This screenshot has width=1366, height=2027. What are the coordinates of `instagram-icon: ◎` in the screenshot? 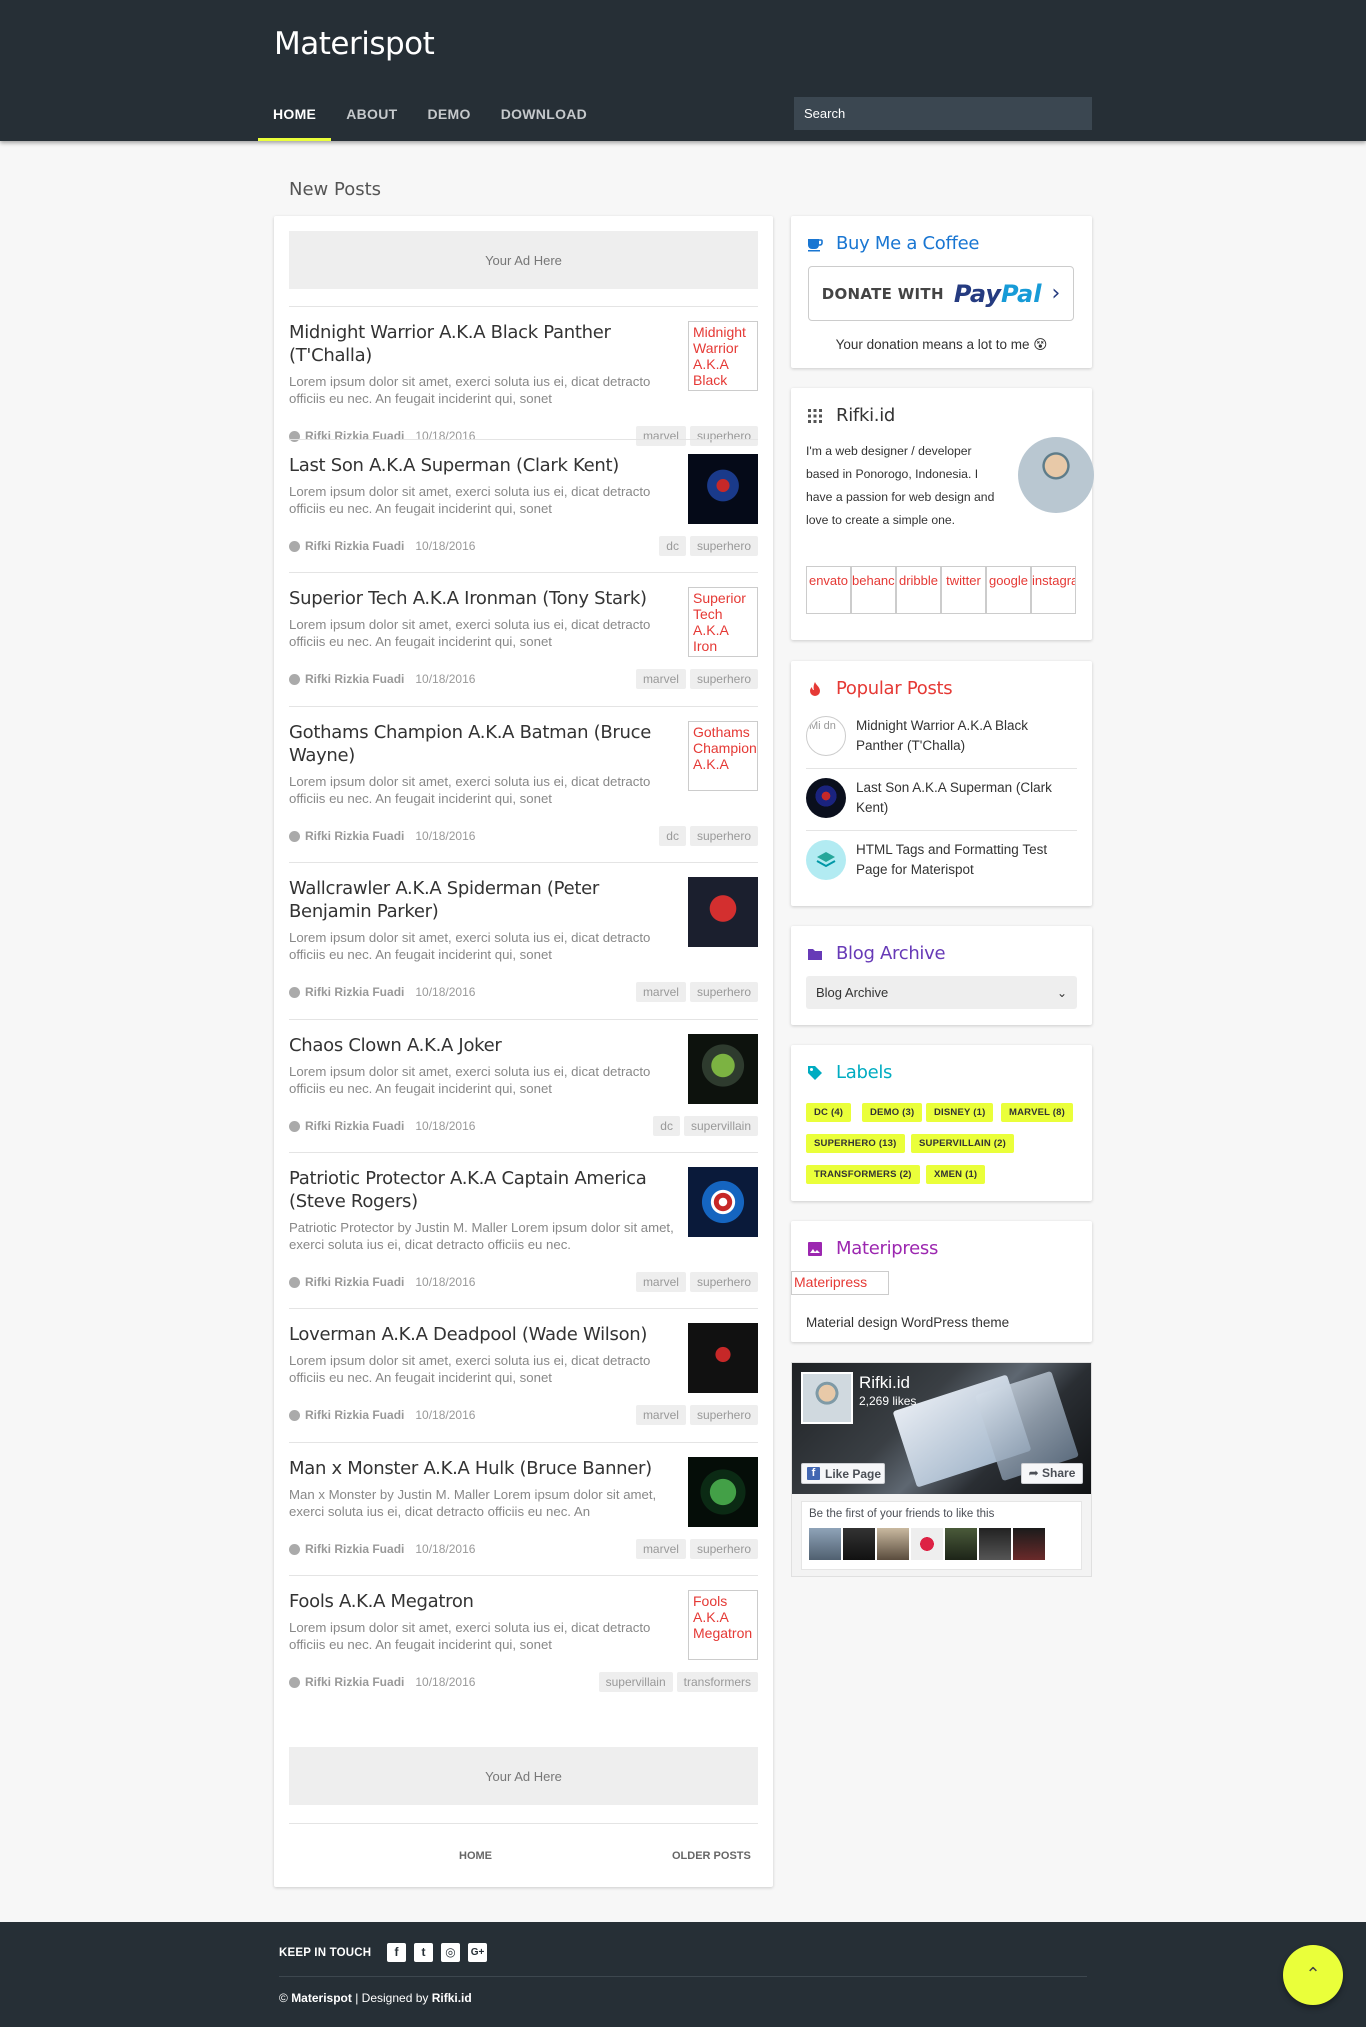 It's located at (450, 1952).